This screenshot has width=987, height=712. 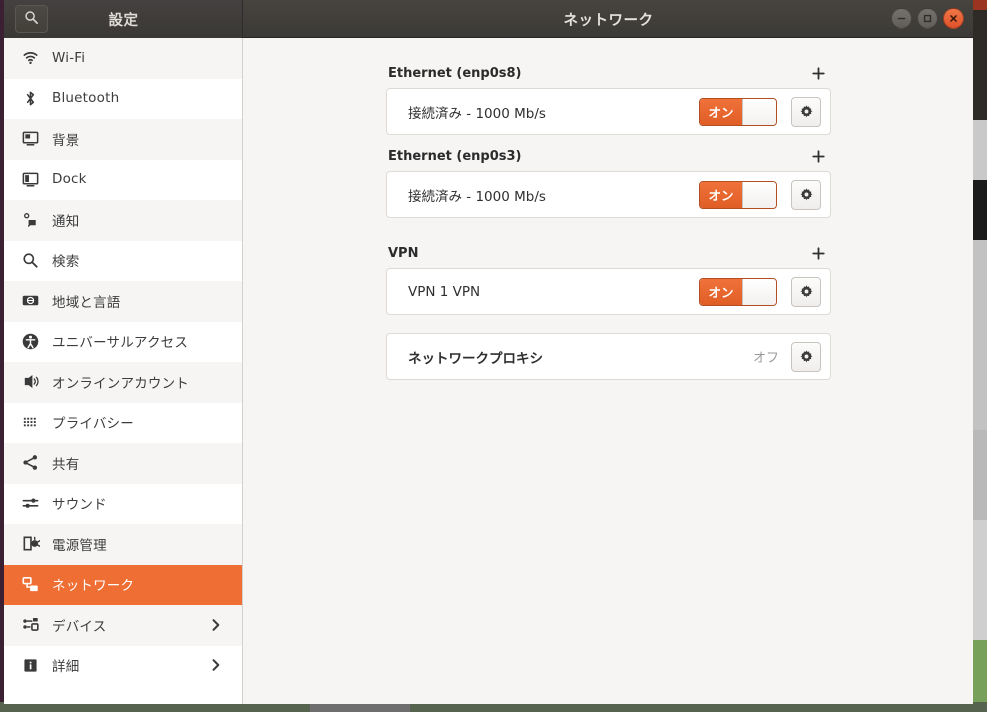 What do you see at coordinates (30, 98) in the screenshot?
I see `bluetooth-icon` at bounding box center [30, 98].